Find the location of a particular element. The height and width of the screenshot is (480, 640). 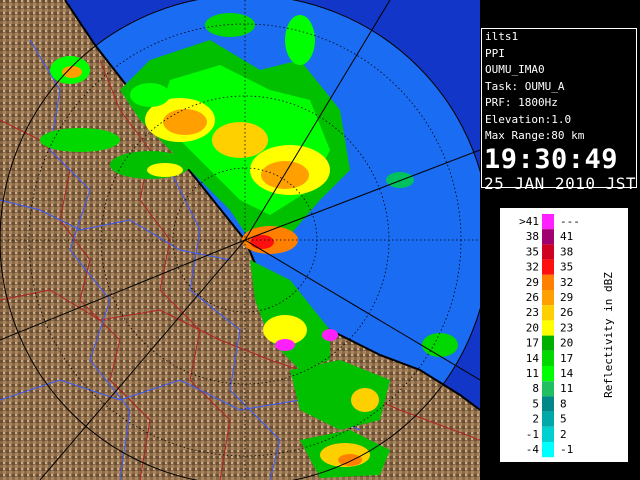

legend-high-value: 29 is located at coordinates (566, 297).